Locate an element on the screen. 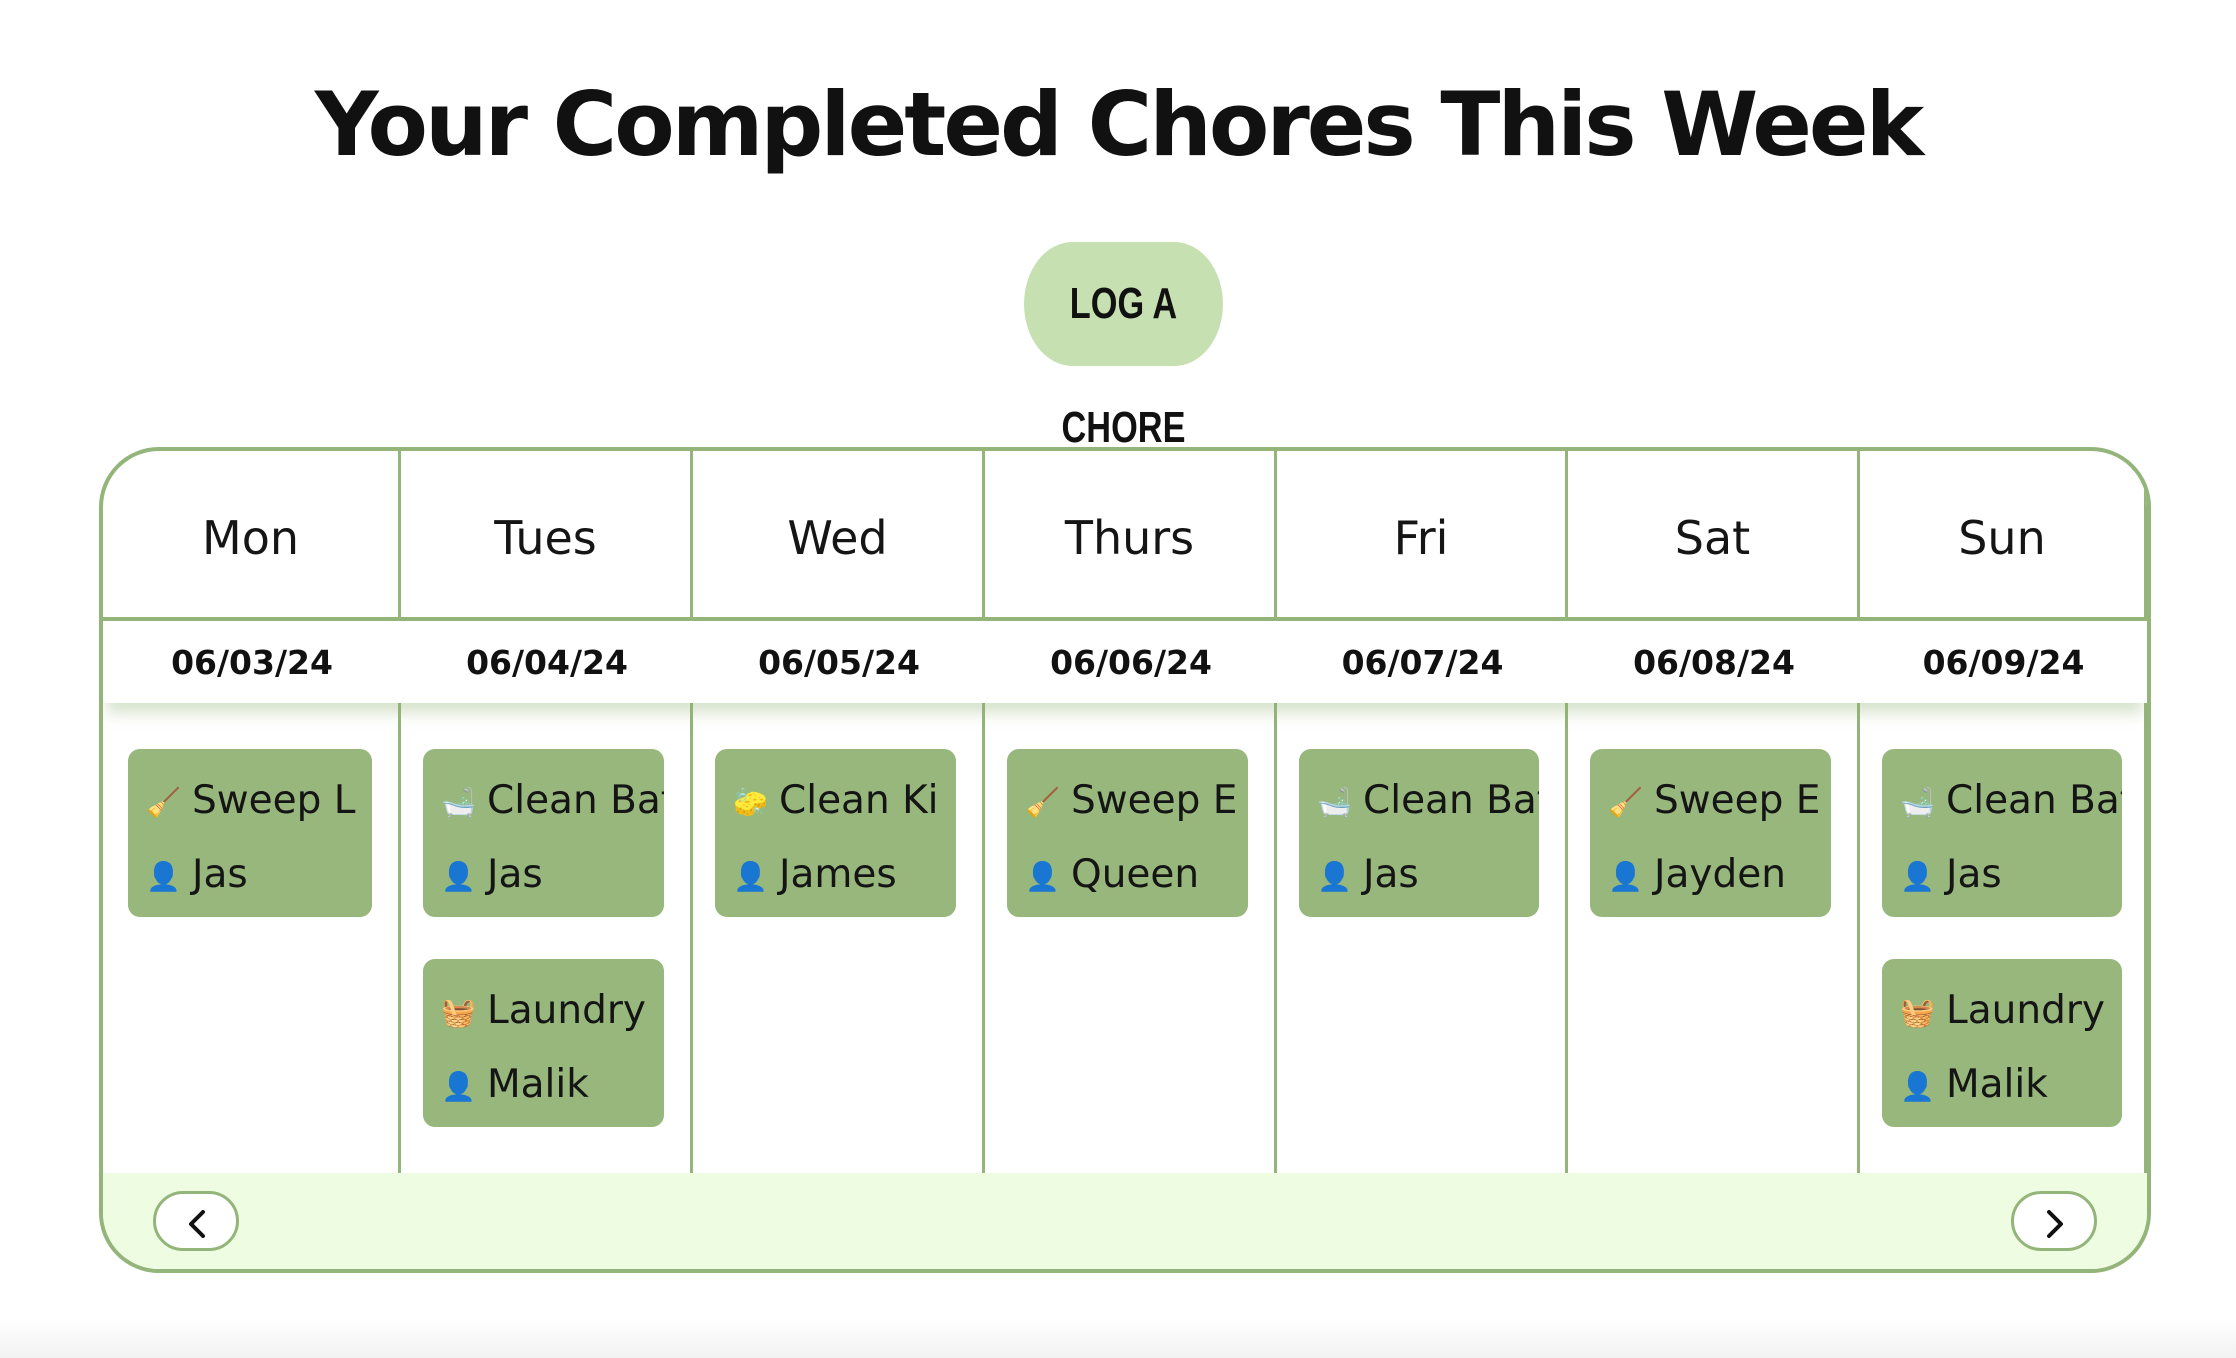 This screenshot has height=1358, width=2236. chore-card: 🧹 Sweep E 👤 Queen is located at coordinates (1127, 833).